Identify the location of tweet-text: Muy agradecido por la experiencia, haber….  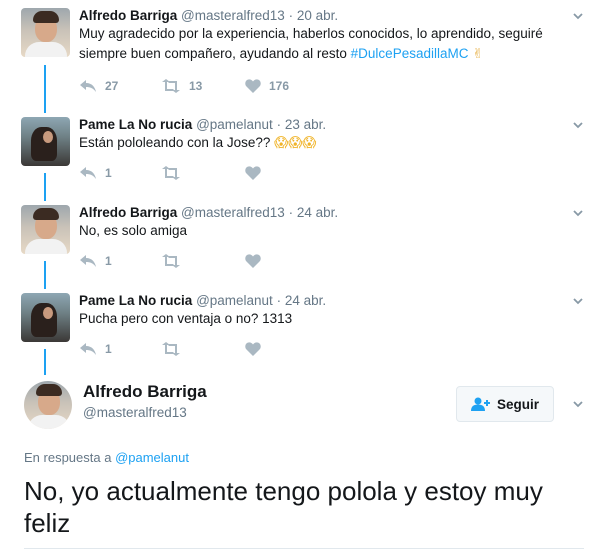
(329, 44).